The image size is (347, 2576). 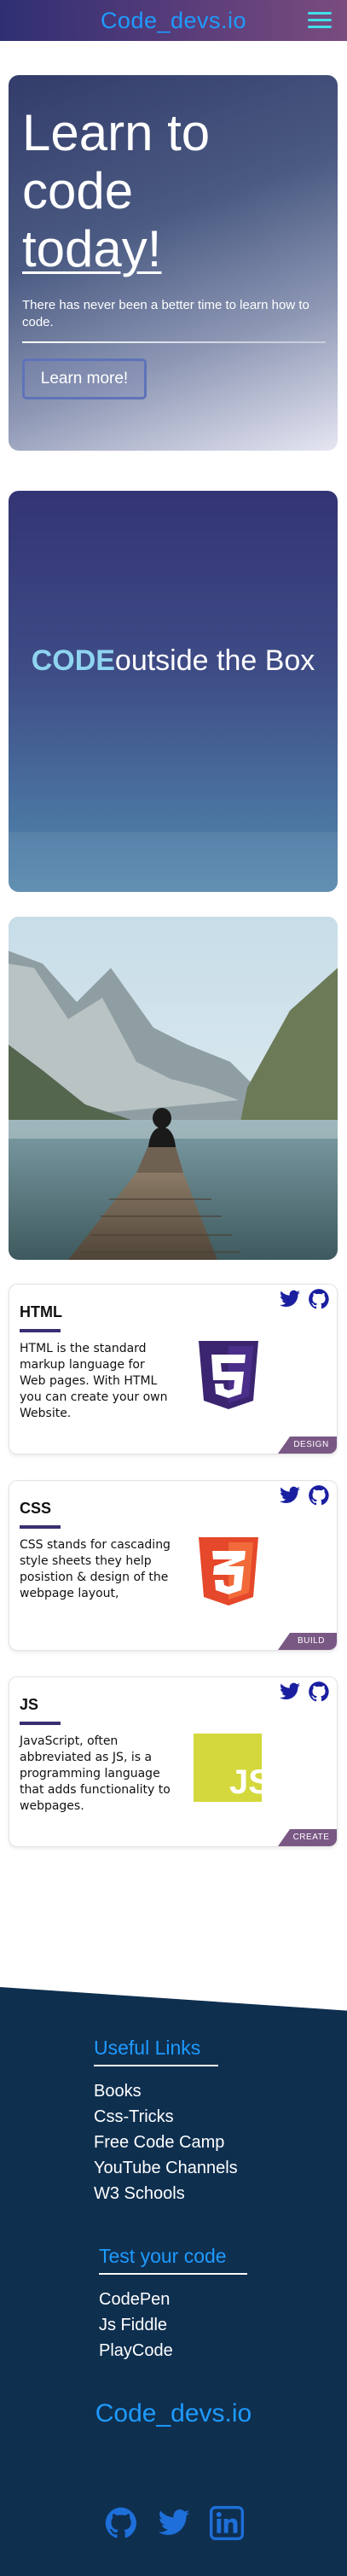 What do you see at coordinates (163, 2256) in the screenshot?
I see `test-your-code-title: Test your code` at bounding box center [163, 2256].